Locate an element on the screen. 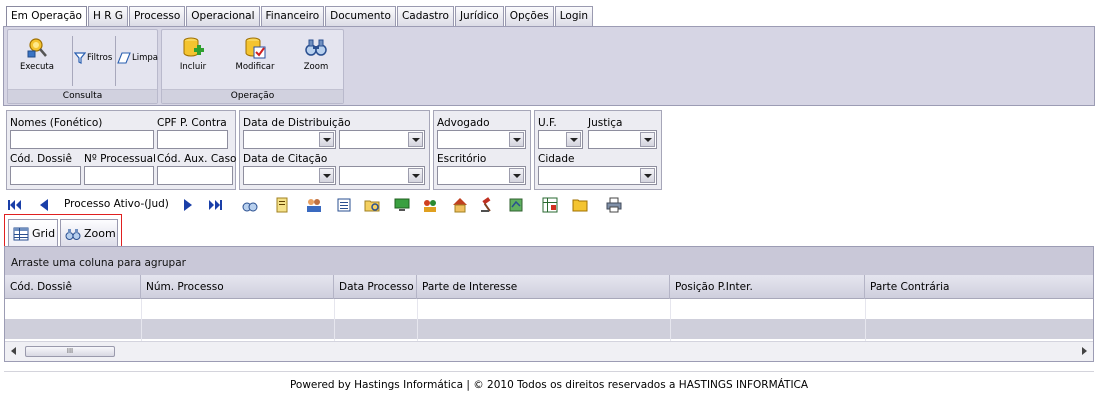 This screenshot has height=396, width=1098. column-divider is located at coordinates (334, 320).